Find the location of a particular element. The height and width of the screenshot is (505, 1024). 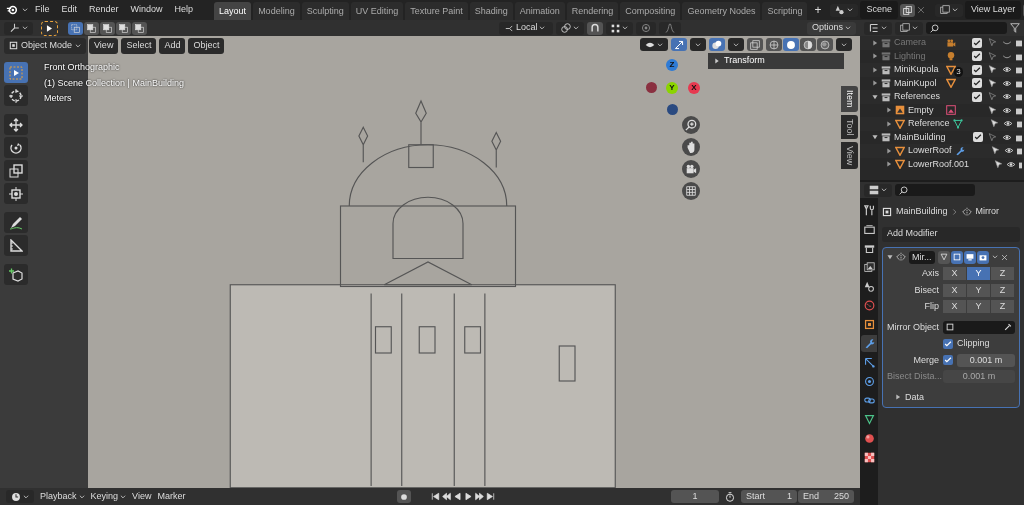

options-dropdown: Options is located at coordinates (831, 28).